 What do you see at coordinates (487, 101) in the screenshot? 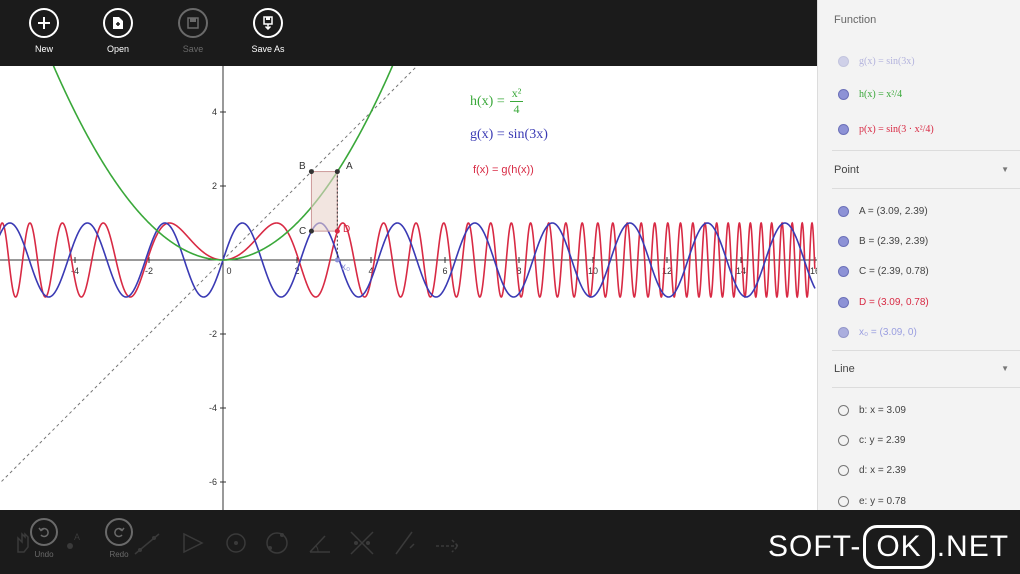
I see `h-formula-left: h(x) =` at bounding box center [487, 101].